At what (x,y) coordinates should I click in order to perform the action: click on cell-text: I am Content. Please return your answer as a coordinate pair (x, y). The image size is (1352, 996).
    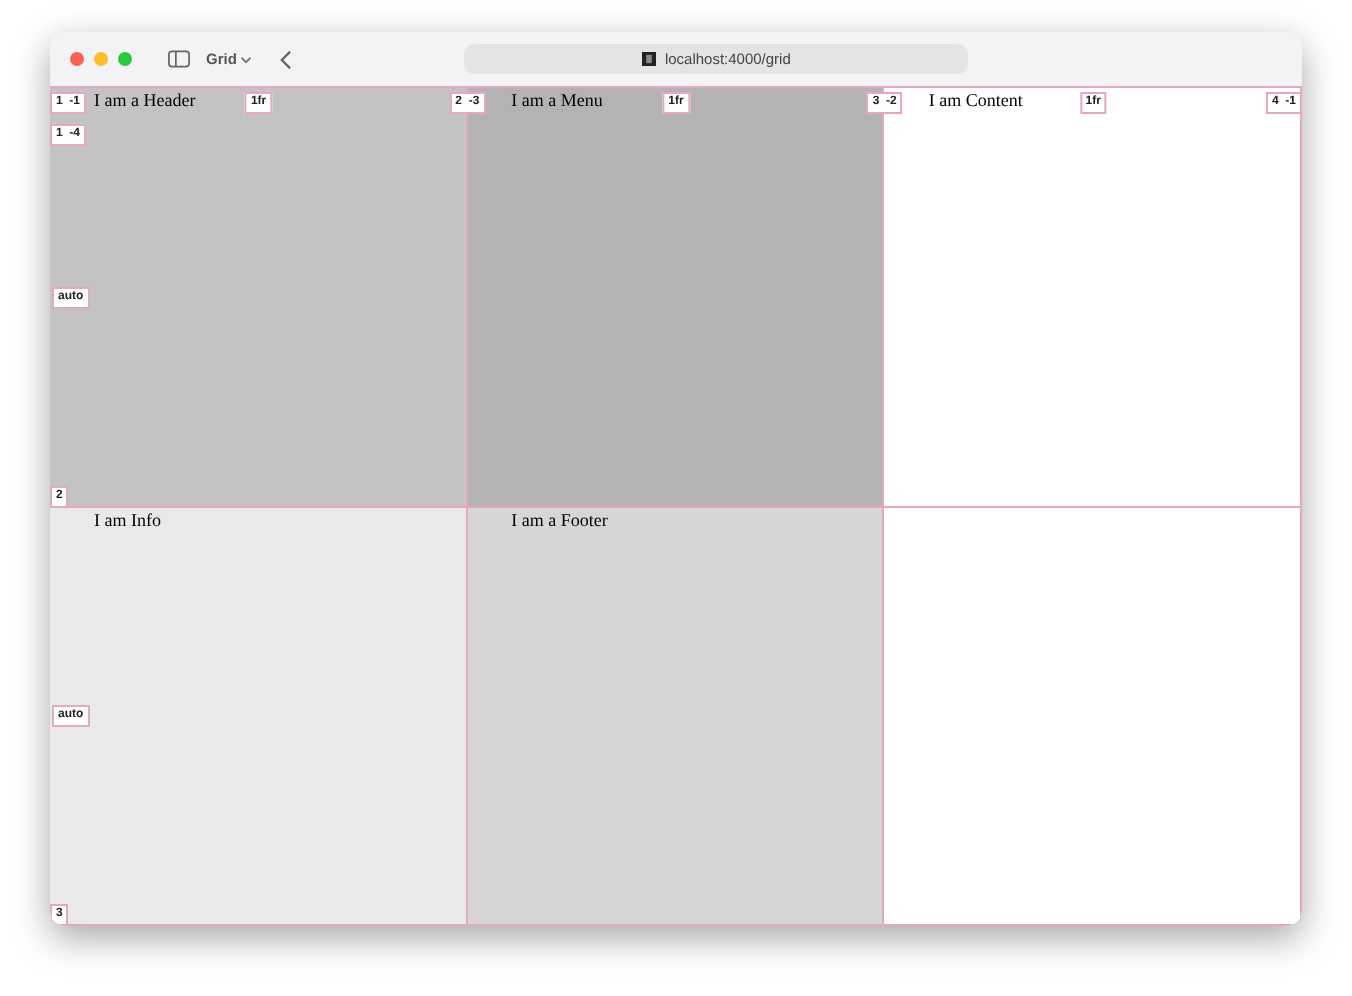
    Looking at the image, I should click on (975, 100).